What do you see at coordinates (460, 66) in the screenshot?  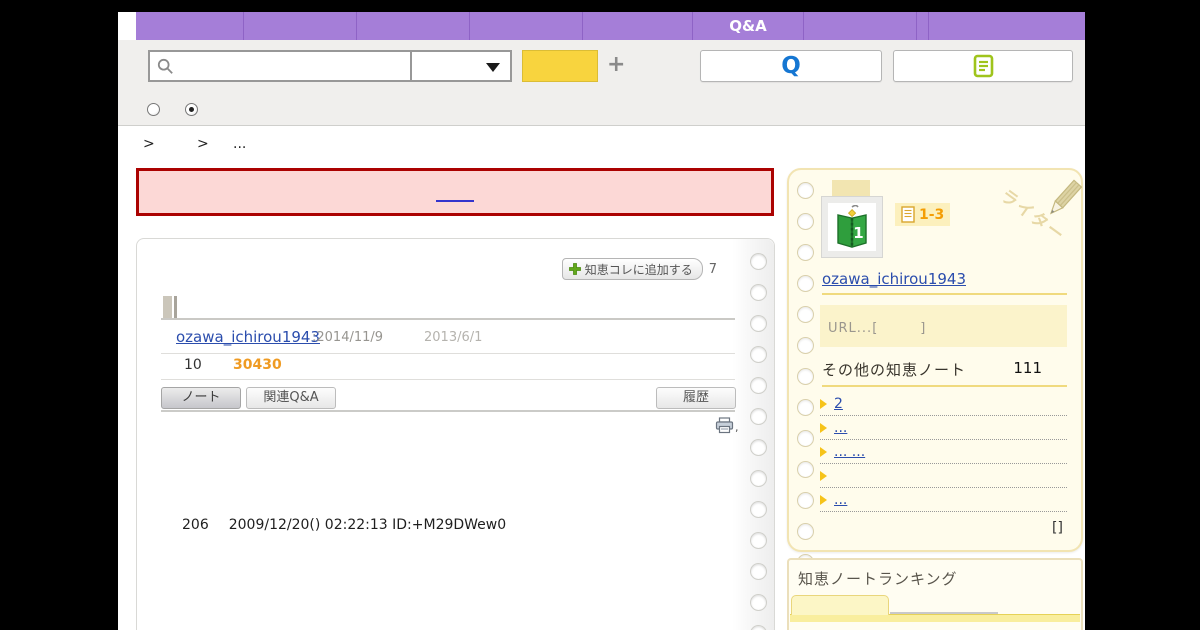 I see `search-category-select` at bounding box center [460, 66].